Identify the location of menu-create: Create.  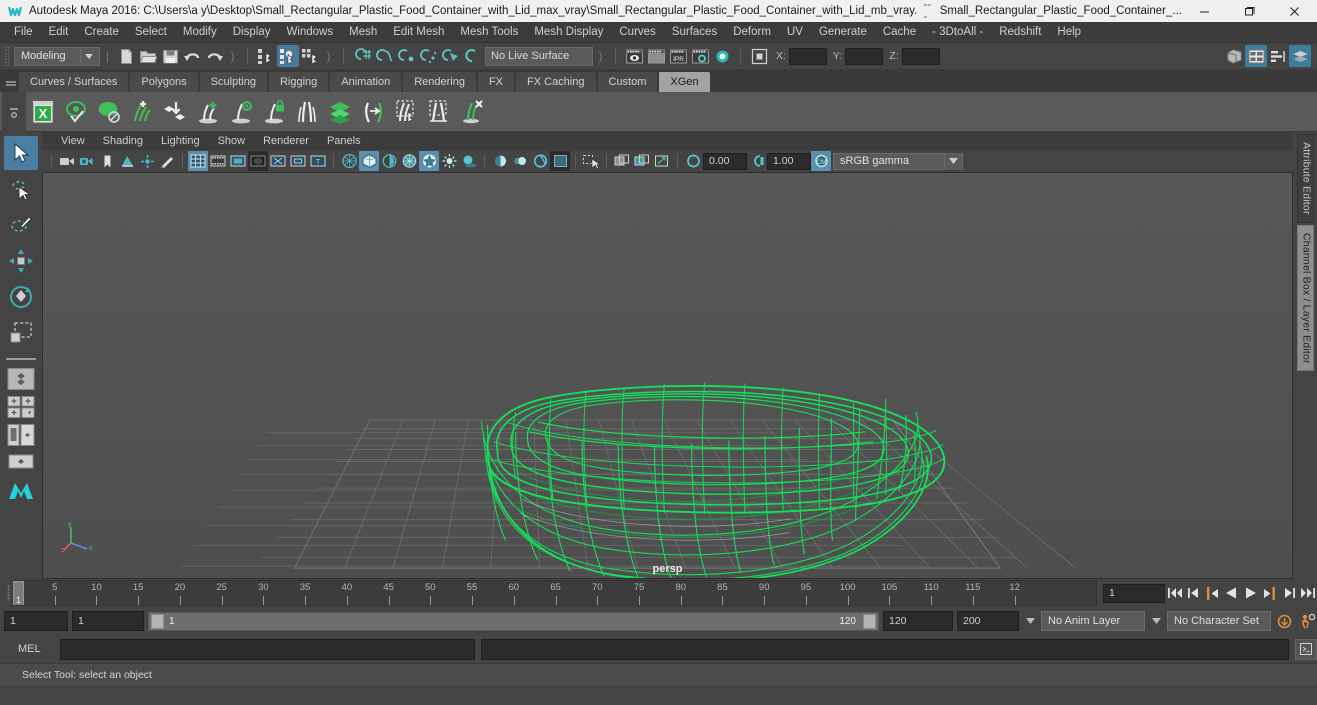
(101, 32).